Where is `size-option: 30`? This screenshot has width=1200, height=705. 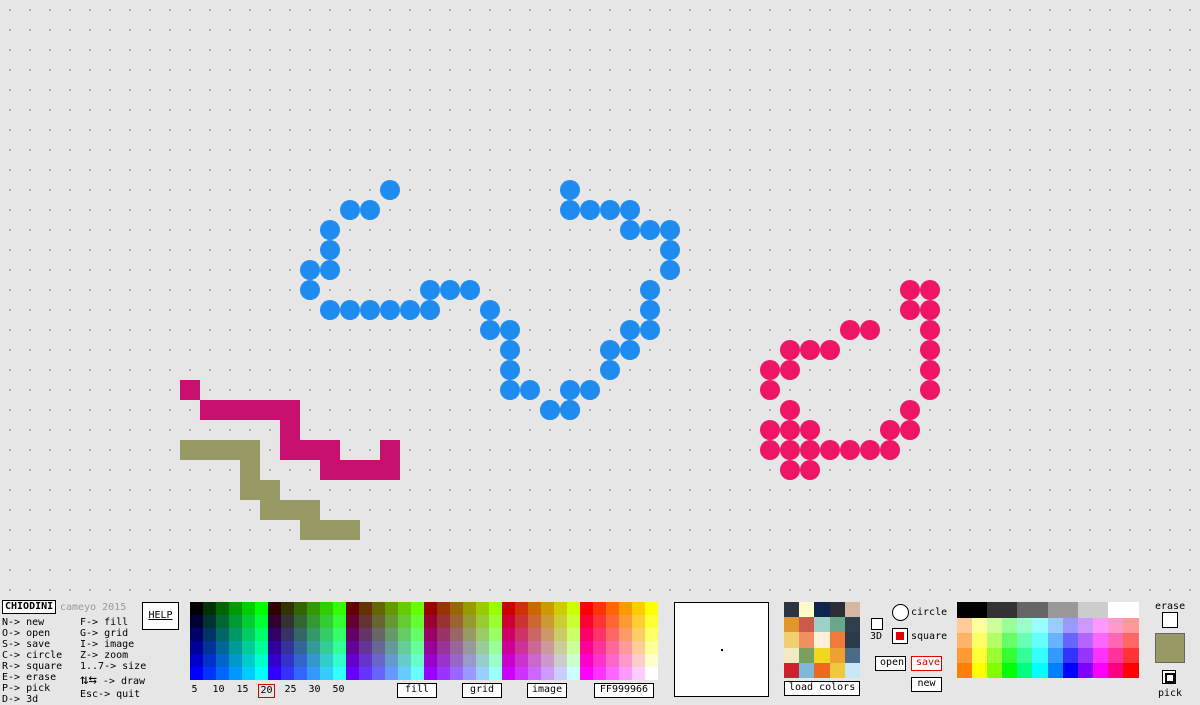
size-option: 30 is located at coordinates (314, 690).